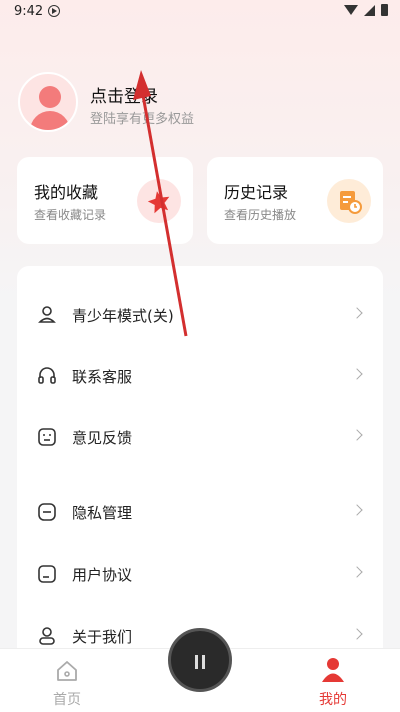  What do you see at coordinates (351, 10) in the screenshot?
I see `wifi-icon` at bounding box center [351, 10].